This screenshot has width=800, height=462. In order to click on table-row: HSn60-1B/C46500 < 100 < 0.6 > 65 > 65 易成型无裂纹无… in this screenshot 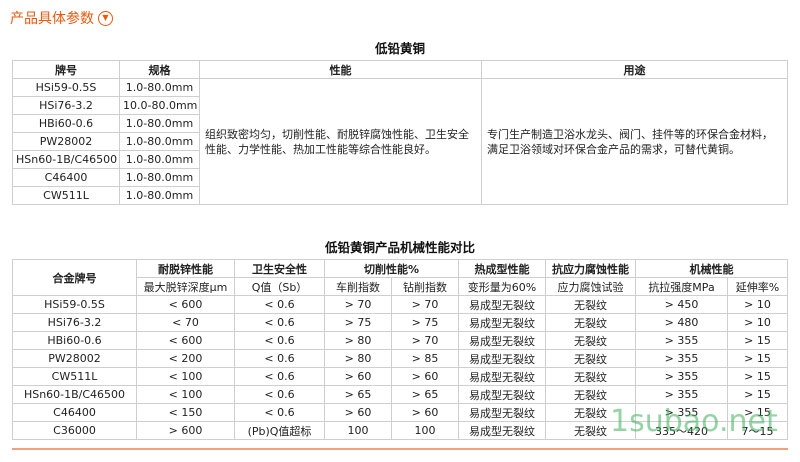, I will do `click(400, 394)`.